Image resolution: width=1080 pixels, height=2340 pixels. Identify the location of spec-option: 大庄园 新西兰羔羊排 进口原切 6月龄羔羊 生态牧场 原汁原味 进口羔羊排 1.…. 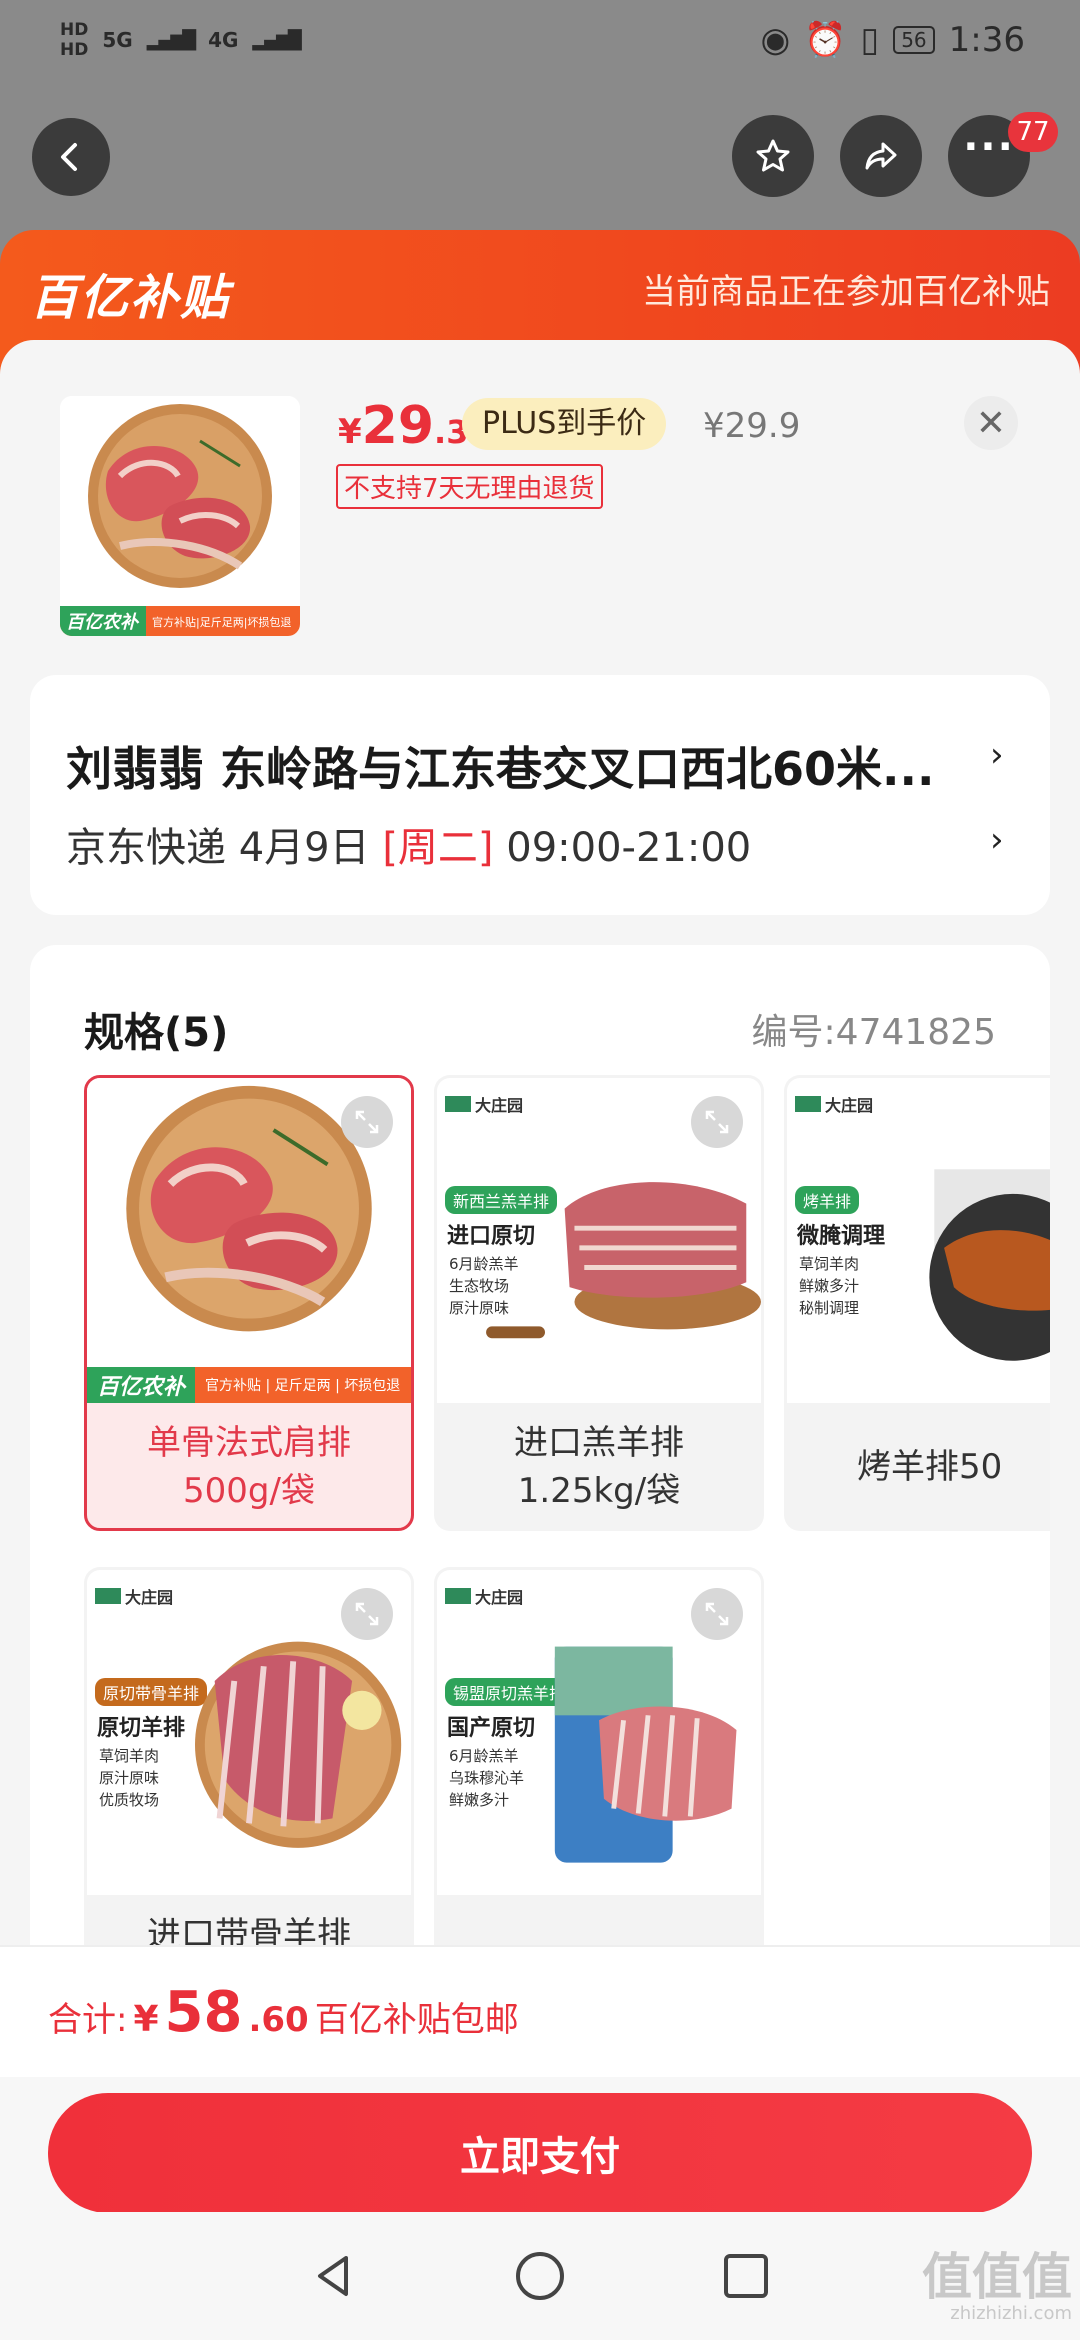
(599, 1303).